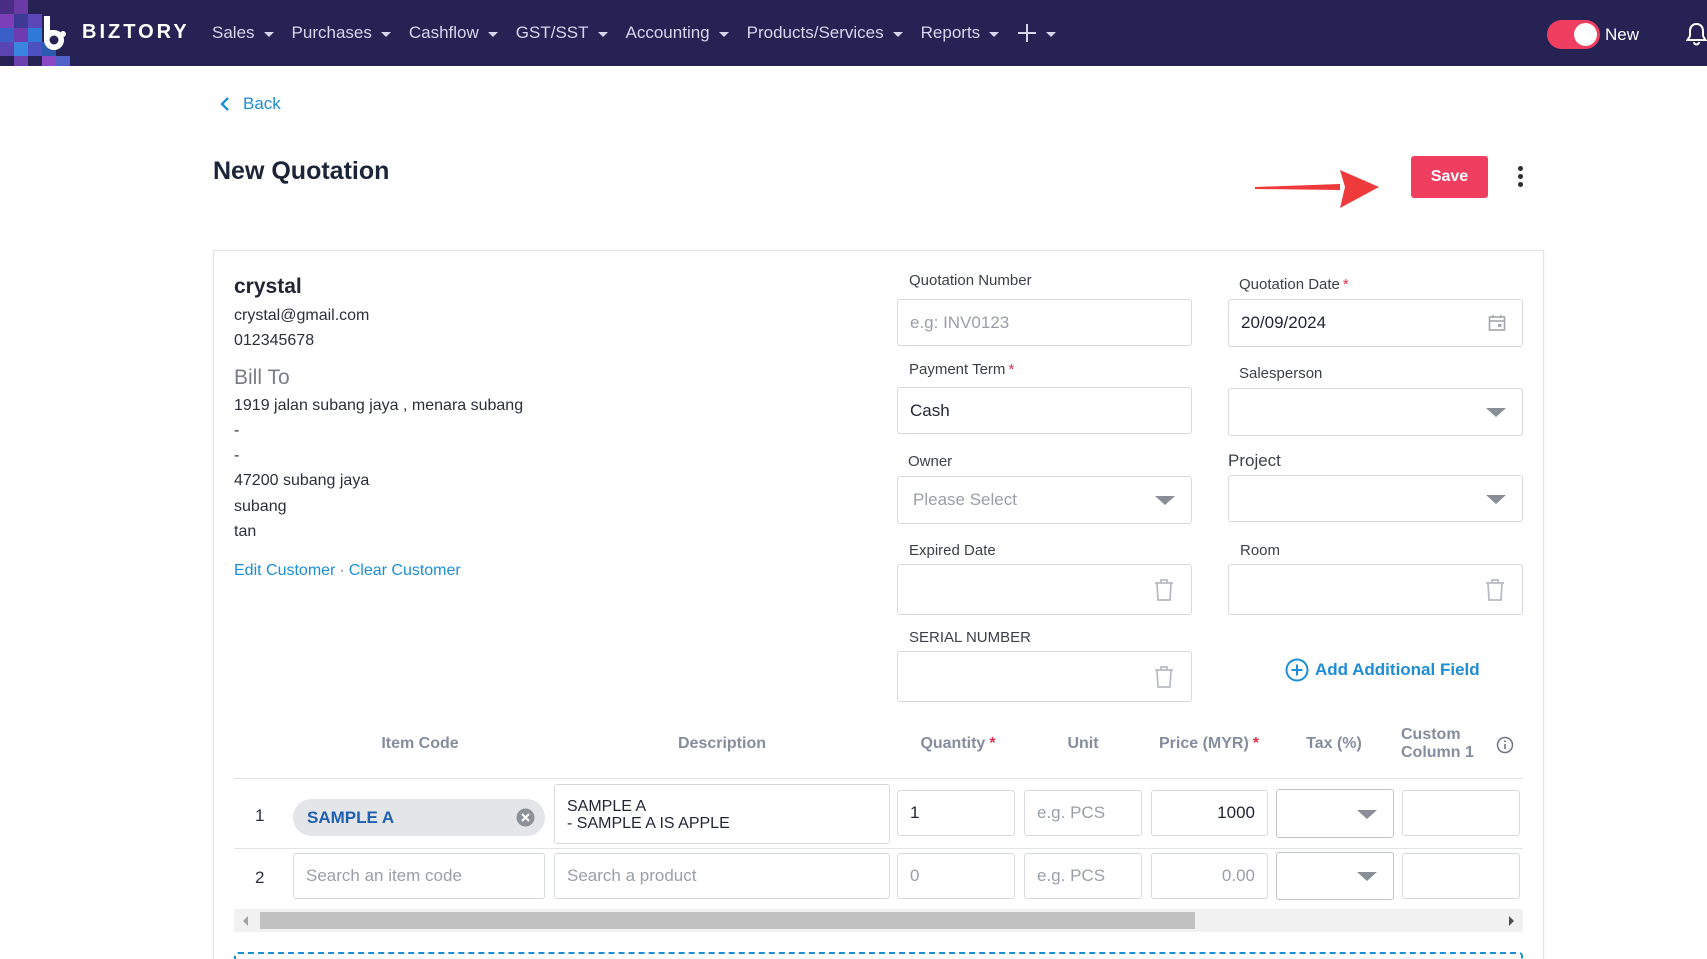 The height and width of the screenshot is (959, 1707). I want to click on serial-number-input, so click(1044, 676).